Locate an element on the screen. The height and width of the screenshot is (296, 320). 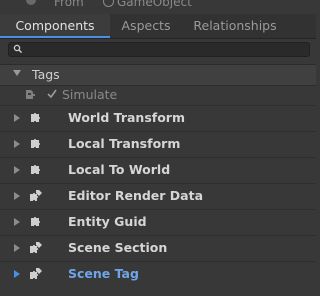
component-label: Scene Section is located at coordinates (118, 247).